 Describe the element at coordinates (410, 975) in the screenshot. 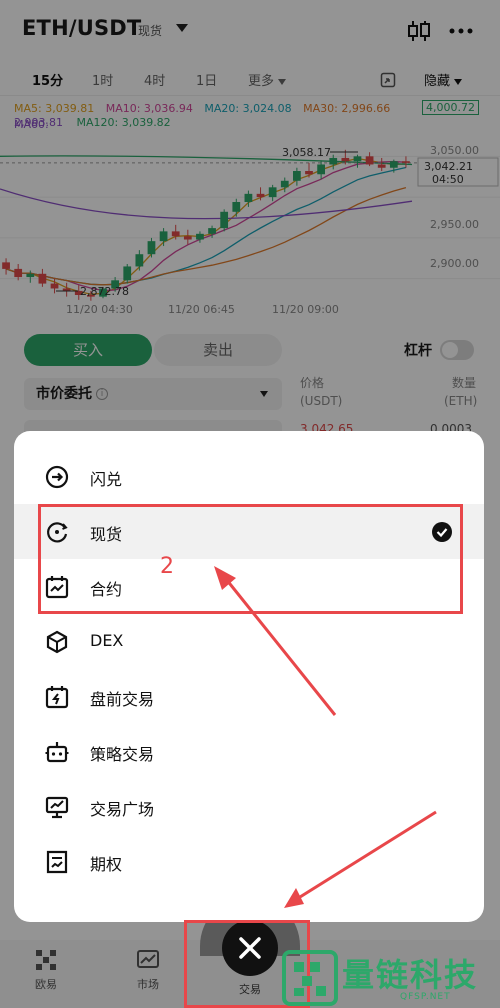

I see `watermark-text: 量链科技` at that location.